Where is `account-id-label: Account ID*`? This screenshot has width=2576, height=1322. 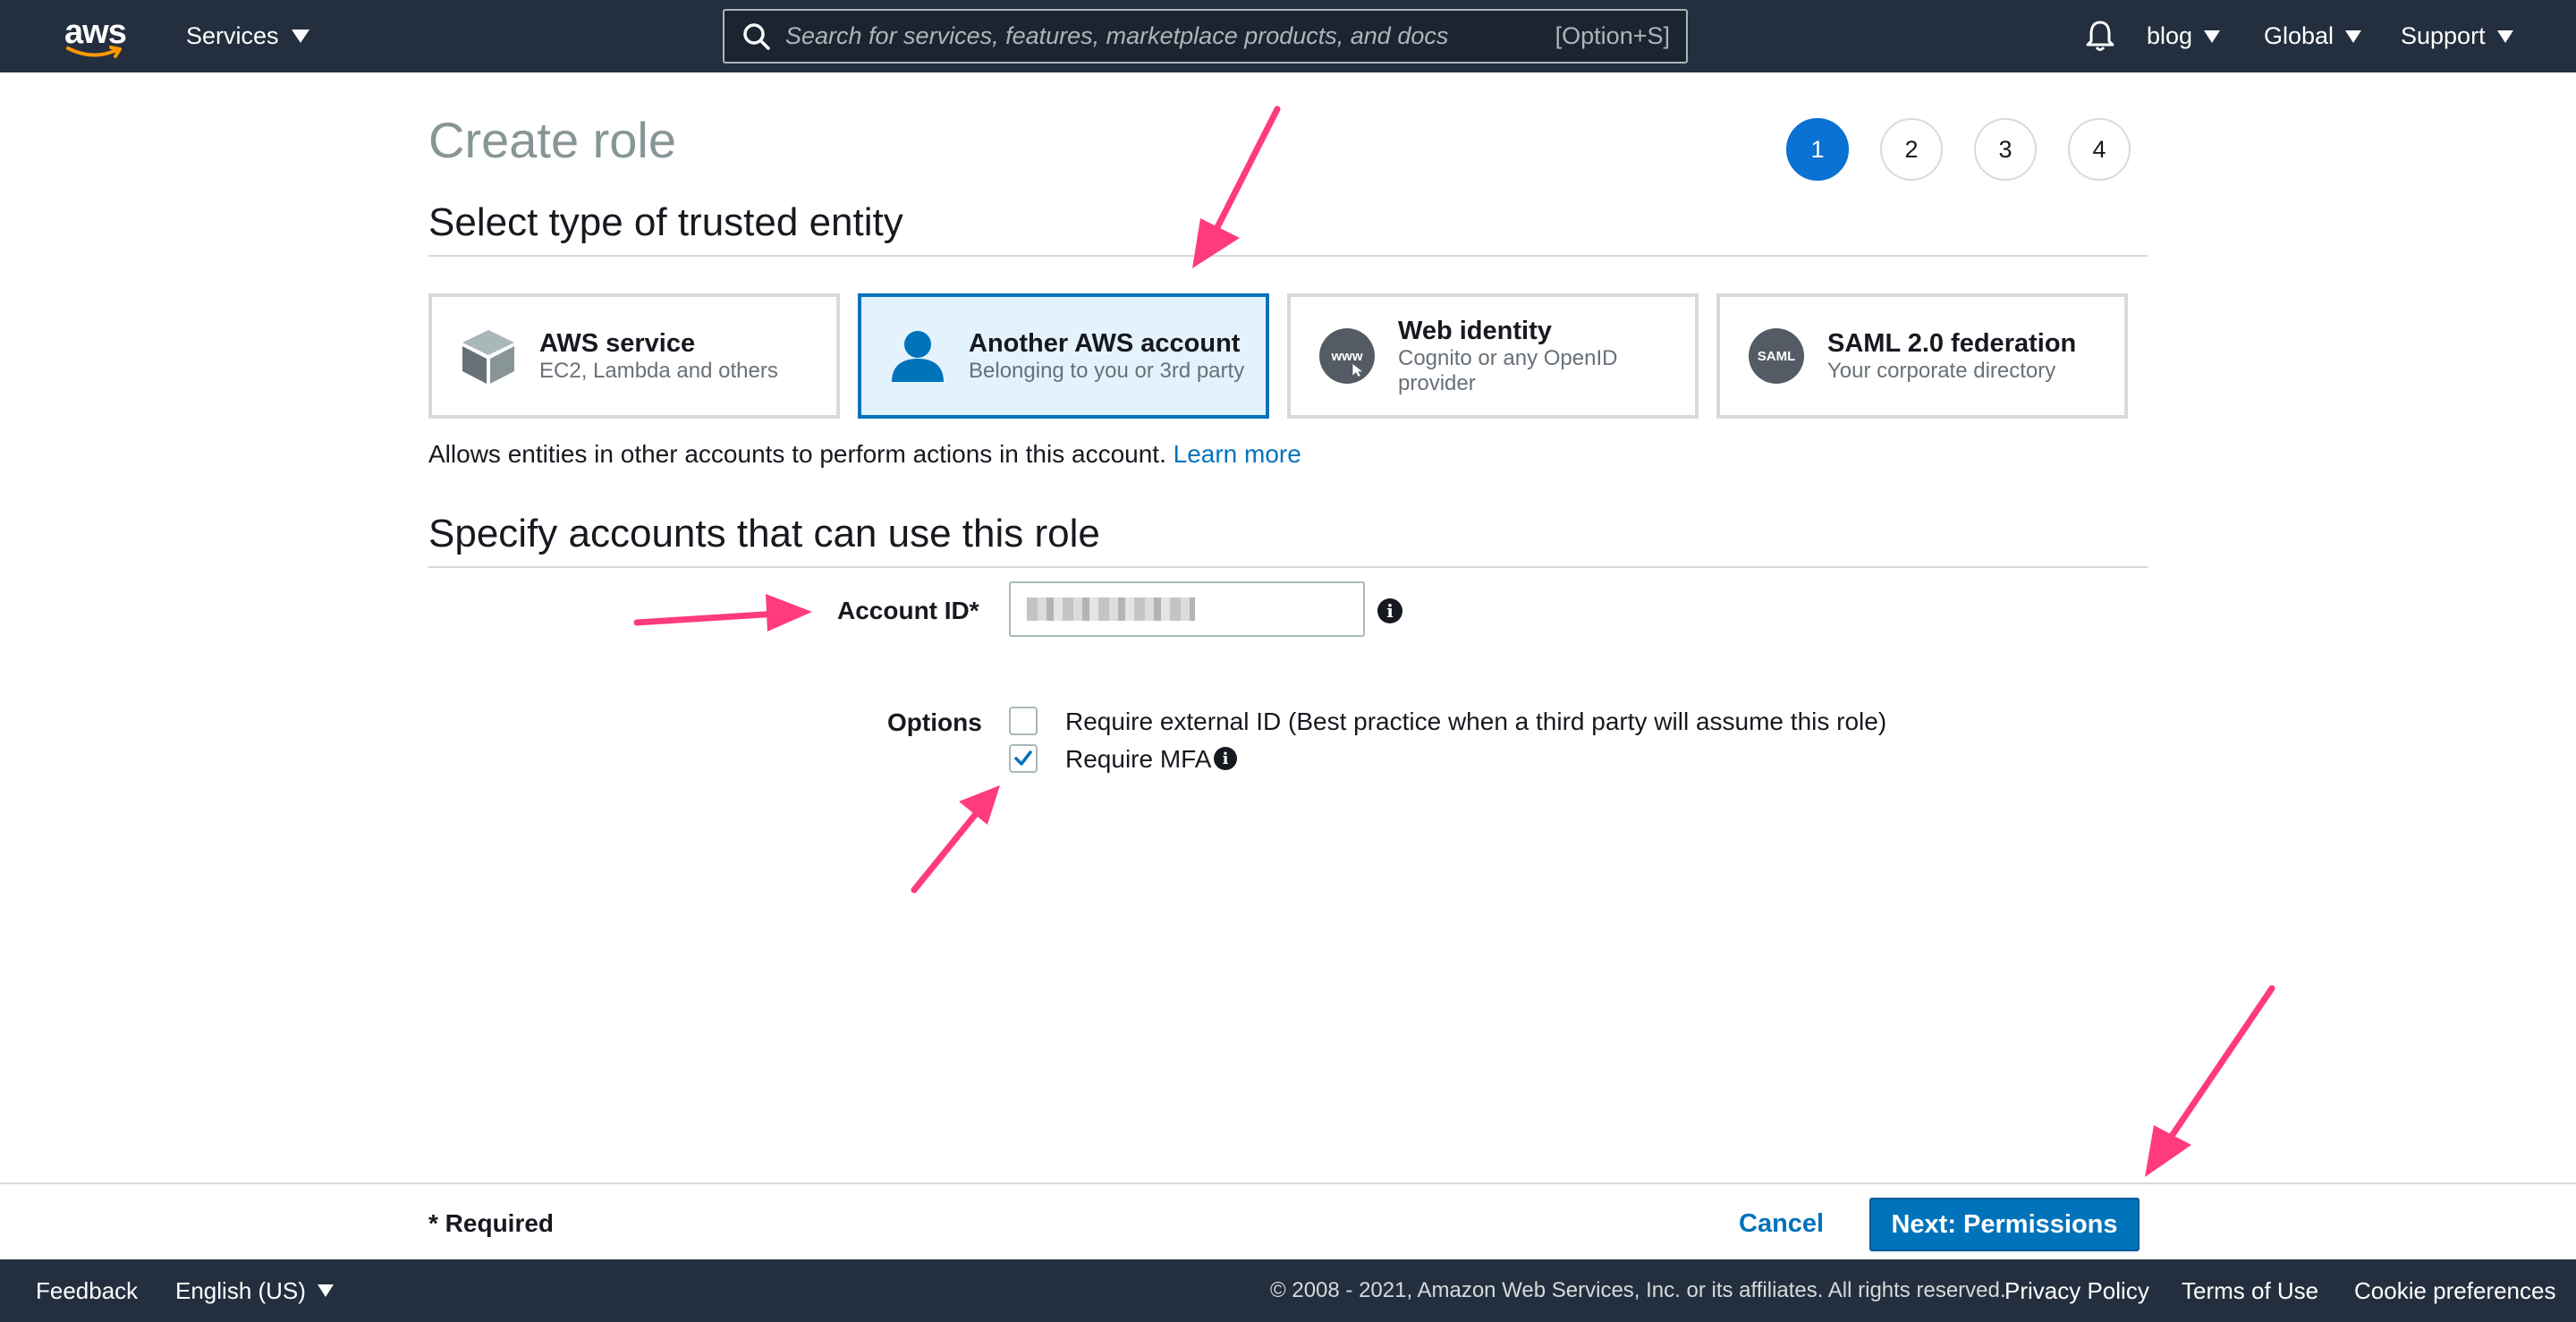 account-id-label: Account ID* is located at coordinates (908, 611).